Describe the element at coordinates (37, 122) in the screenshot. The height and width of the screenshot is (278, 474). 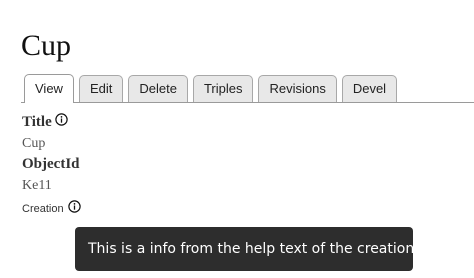
I see `title-label-text: Title` at that location.